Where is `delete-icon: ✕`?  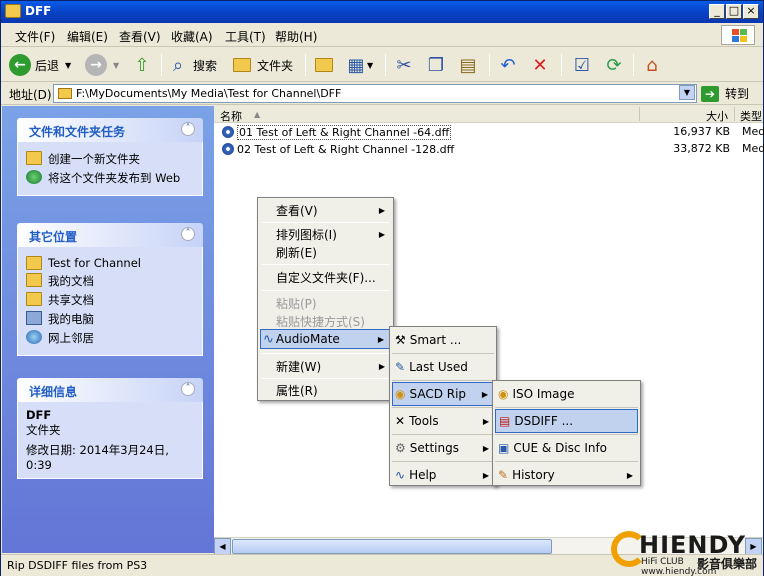 delete-icon: ✕ is located at coordinates (540, 65).